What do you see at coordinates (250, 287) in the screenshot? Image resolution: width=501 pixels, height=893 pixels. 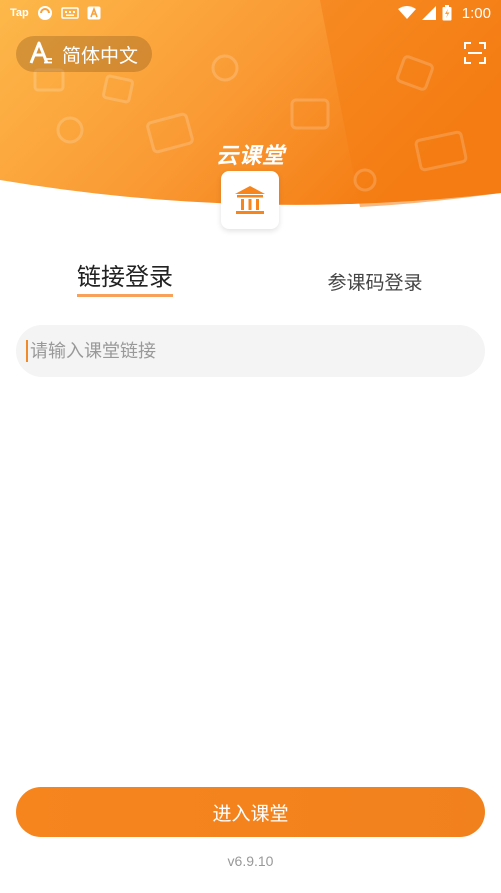 I see `login-tabs: 链接登录 参课码登录` at bounding box center [250, 287].